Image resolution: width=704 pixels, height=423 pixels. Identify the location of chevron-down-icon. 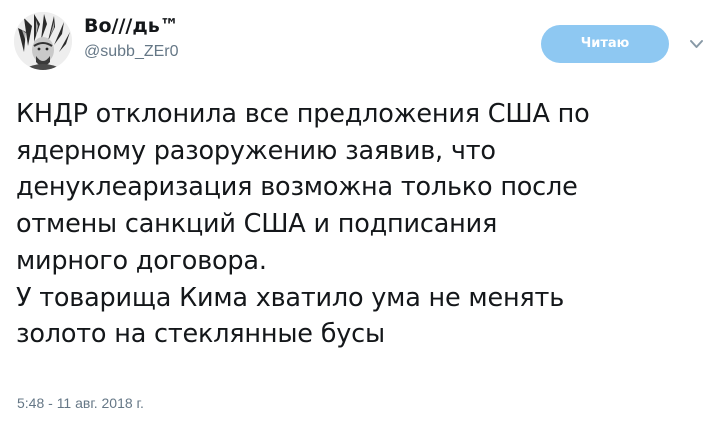
(696, 43).